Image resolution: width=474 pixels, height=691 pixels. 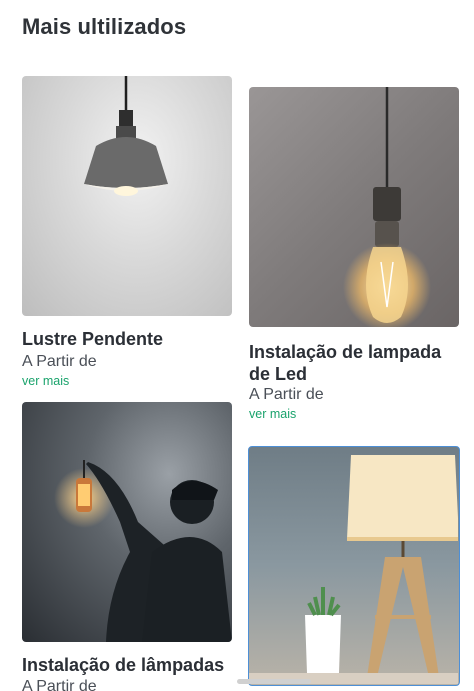 What do you see at coordinates (274, 681) in the screenshot?
I see `home-indicator` at bounding box center [274, 681].